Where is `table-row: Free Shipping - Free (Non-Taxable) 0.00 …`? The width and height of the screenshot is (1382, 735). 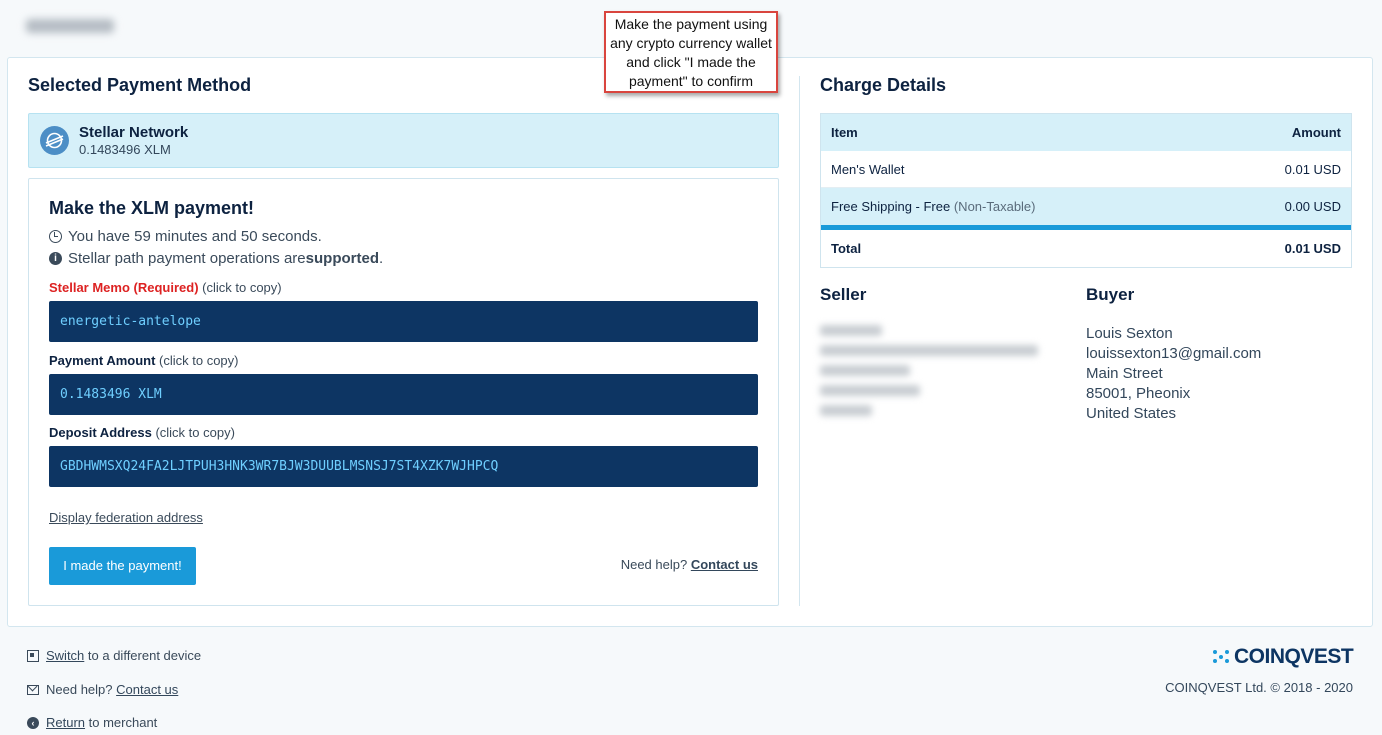 table-row: Free Shipping - Free (Non-Taxable) 0.00 … is located at coordinates (1086, 206).